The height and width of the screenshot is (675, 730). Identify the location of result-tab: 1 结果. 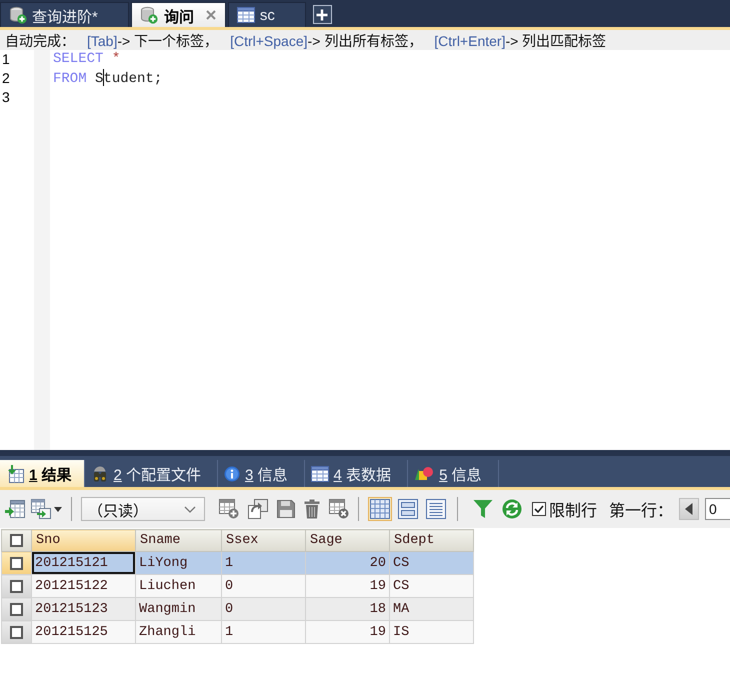
(42, 473).